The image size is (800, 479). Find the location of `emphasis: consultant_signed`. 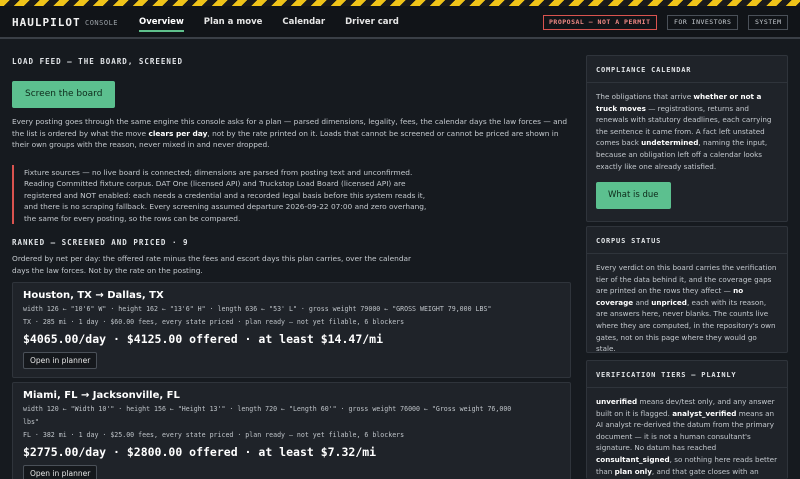

emphasis: consultant_signed is located at coordinates (633, 459).